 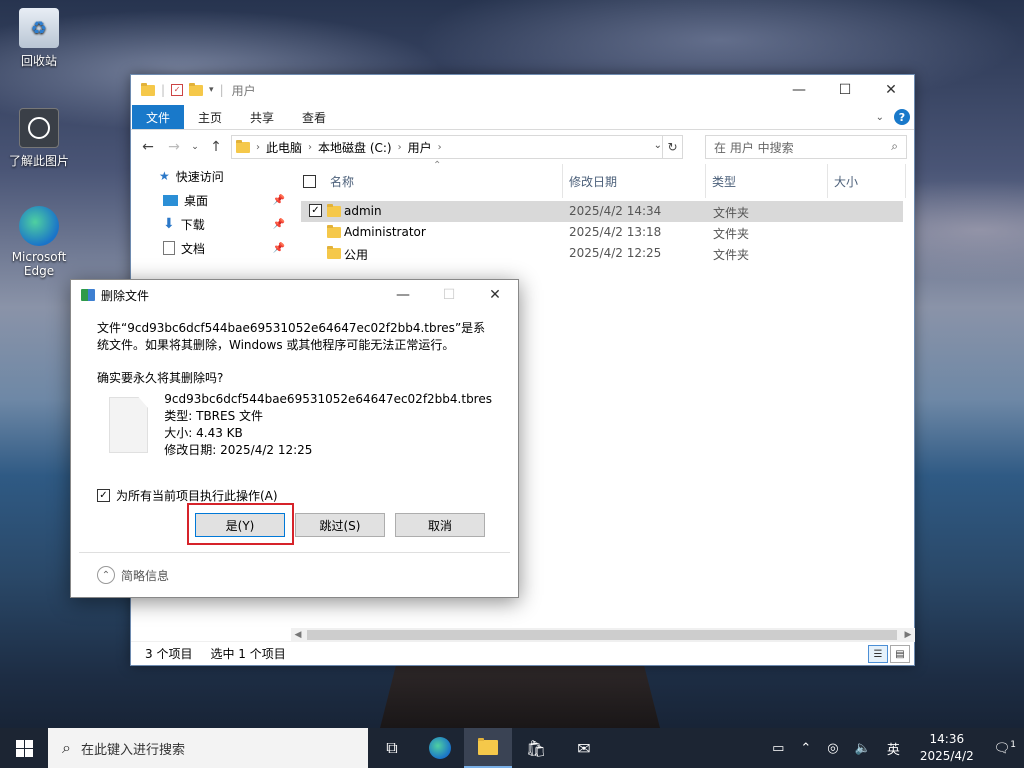 I want to click on scroll-left-icon: ◀, so click(x=298, y=635).